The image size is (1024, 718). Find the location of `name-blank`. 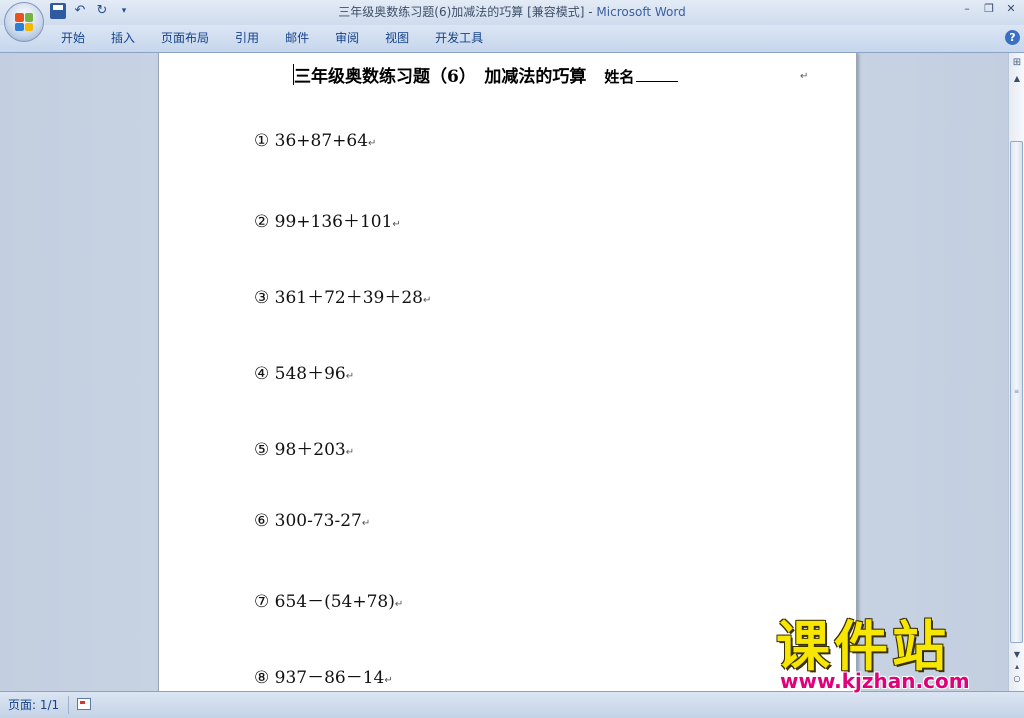

name-blank is located at coordinates (657, 74).